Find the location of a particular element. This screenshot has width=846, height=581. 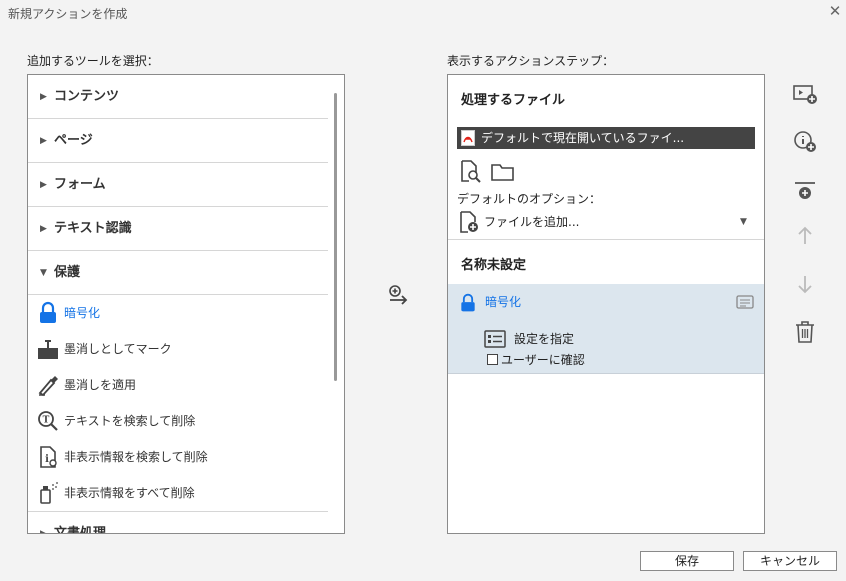

category-label: フォーム is located at coordinates (80, 184).